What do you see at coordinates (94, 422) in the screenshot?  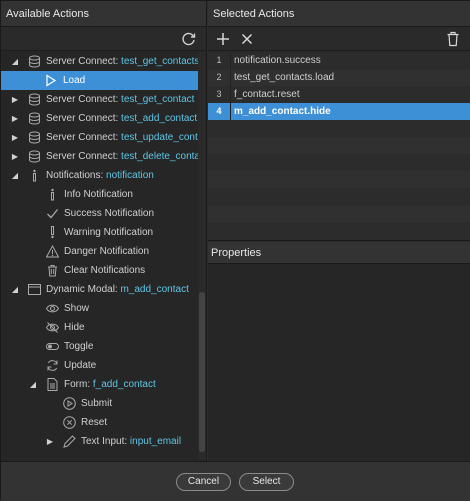 I see `tree-node-label: Reset` at bounding box center [94, 422].